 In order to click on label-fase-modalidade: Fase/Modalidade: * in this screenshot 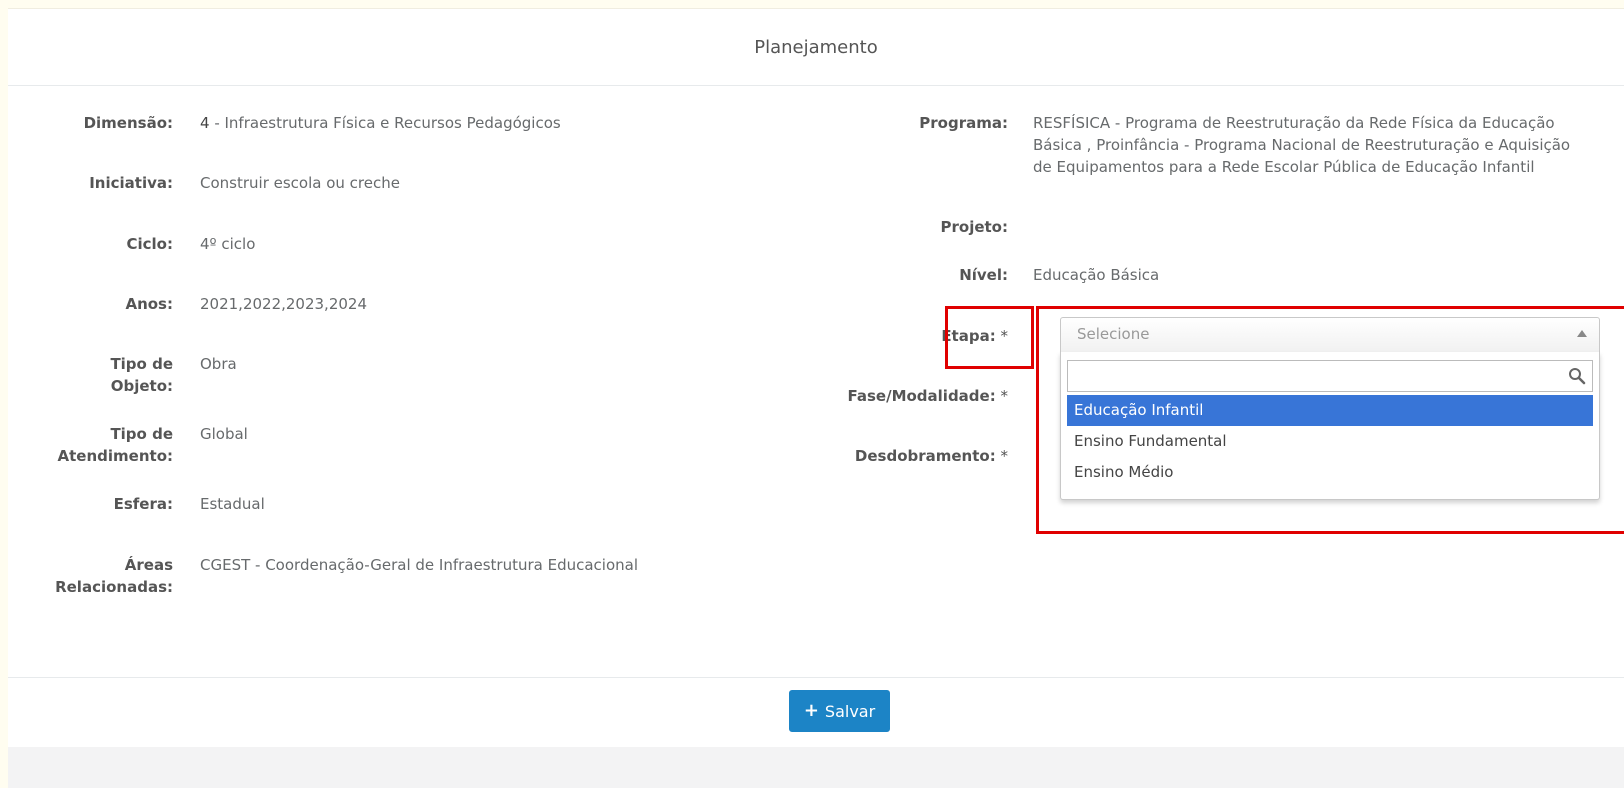, I will do `click(898, 396)`.